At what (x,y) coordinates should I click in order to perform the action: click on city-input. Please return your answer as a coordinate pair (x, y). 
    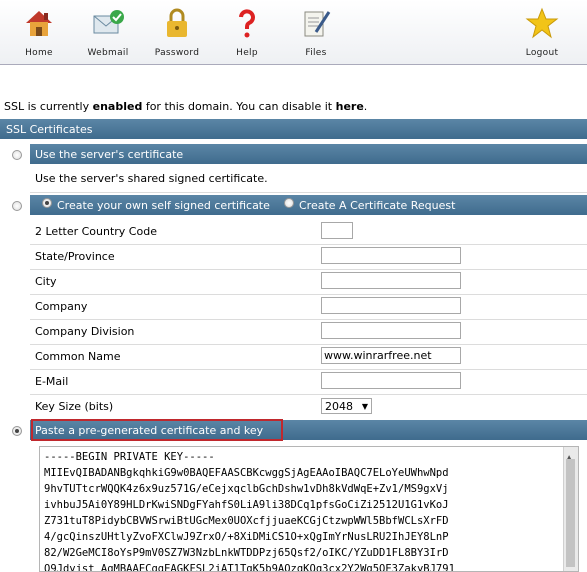
    Looking at the image, I should click on (391, 280).